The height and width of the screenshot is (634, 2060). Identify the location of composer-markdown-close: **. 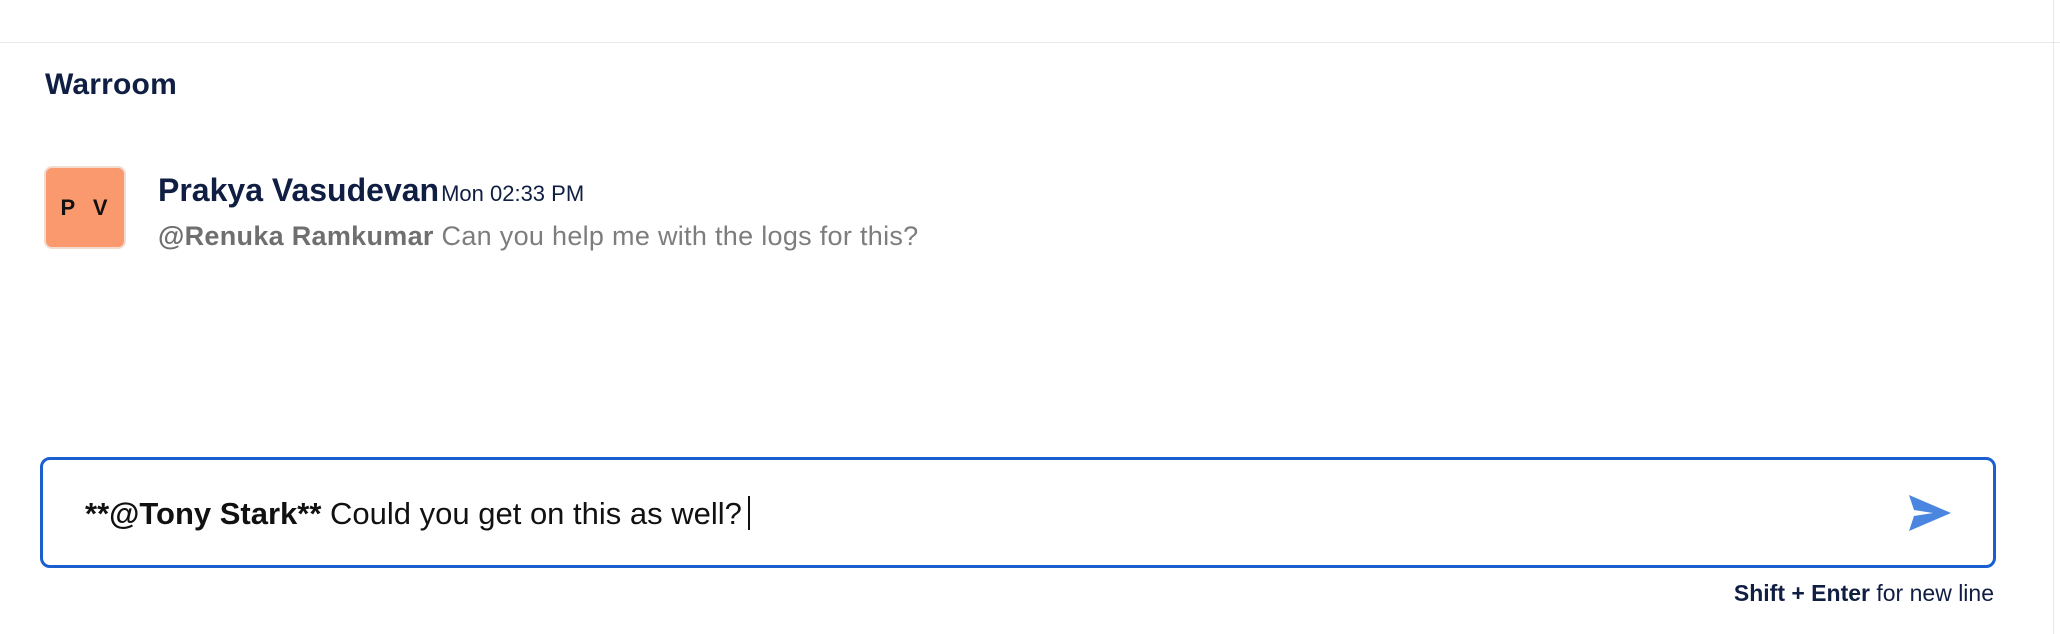
(309, 513).